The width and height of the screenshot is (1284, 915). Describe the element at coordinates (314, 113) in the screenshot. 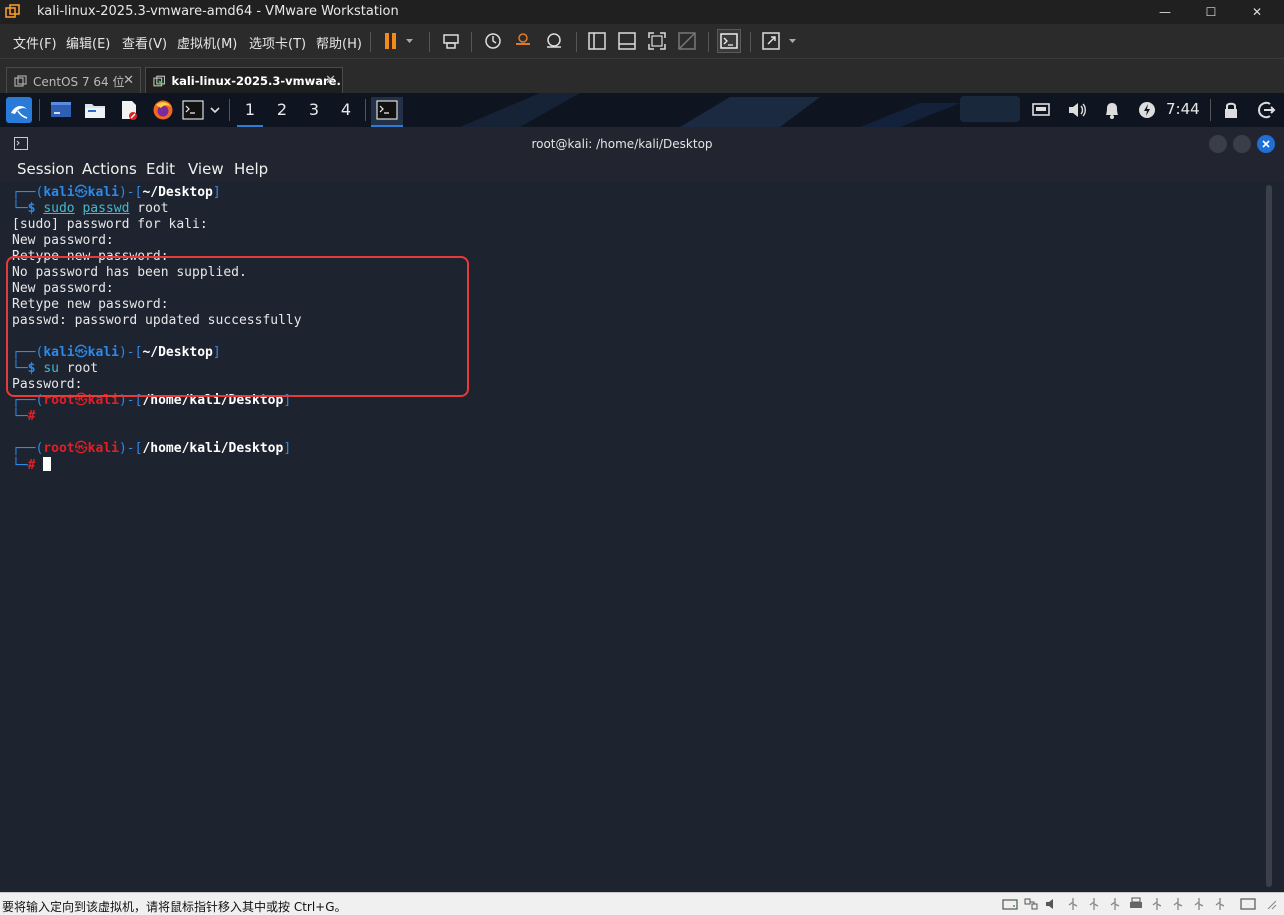

I see `workspace-3: 3` at that location.